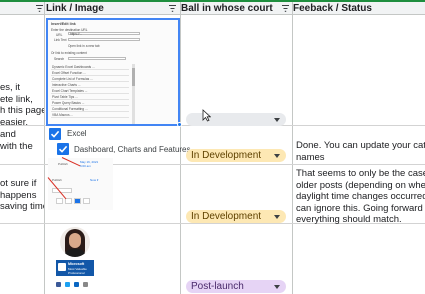  What do you see at coordinates (236, 216) in the screenshot?
I see `row3-status-dropdown: In Development` at bounding box center [236, 216].